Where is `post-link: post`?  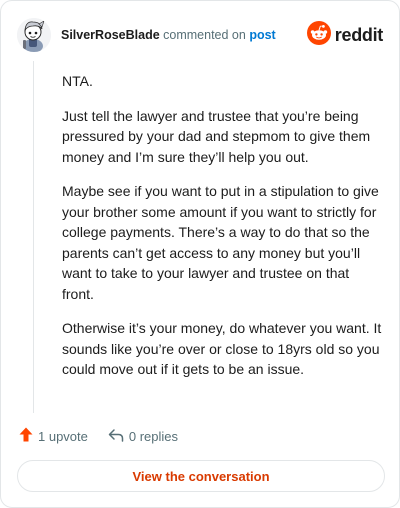 post-link: post is located at coordinates (262, 35).